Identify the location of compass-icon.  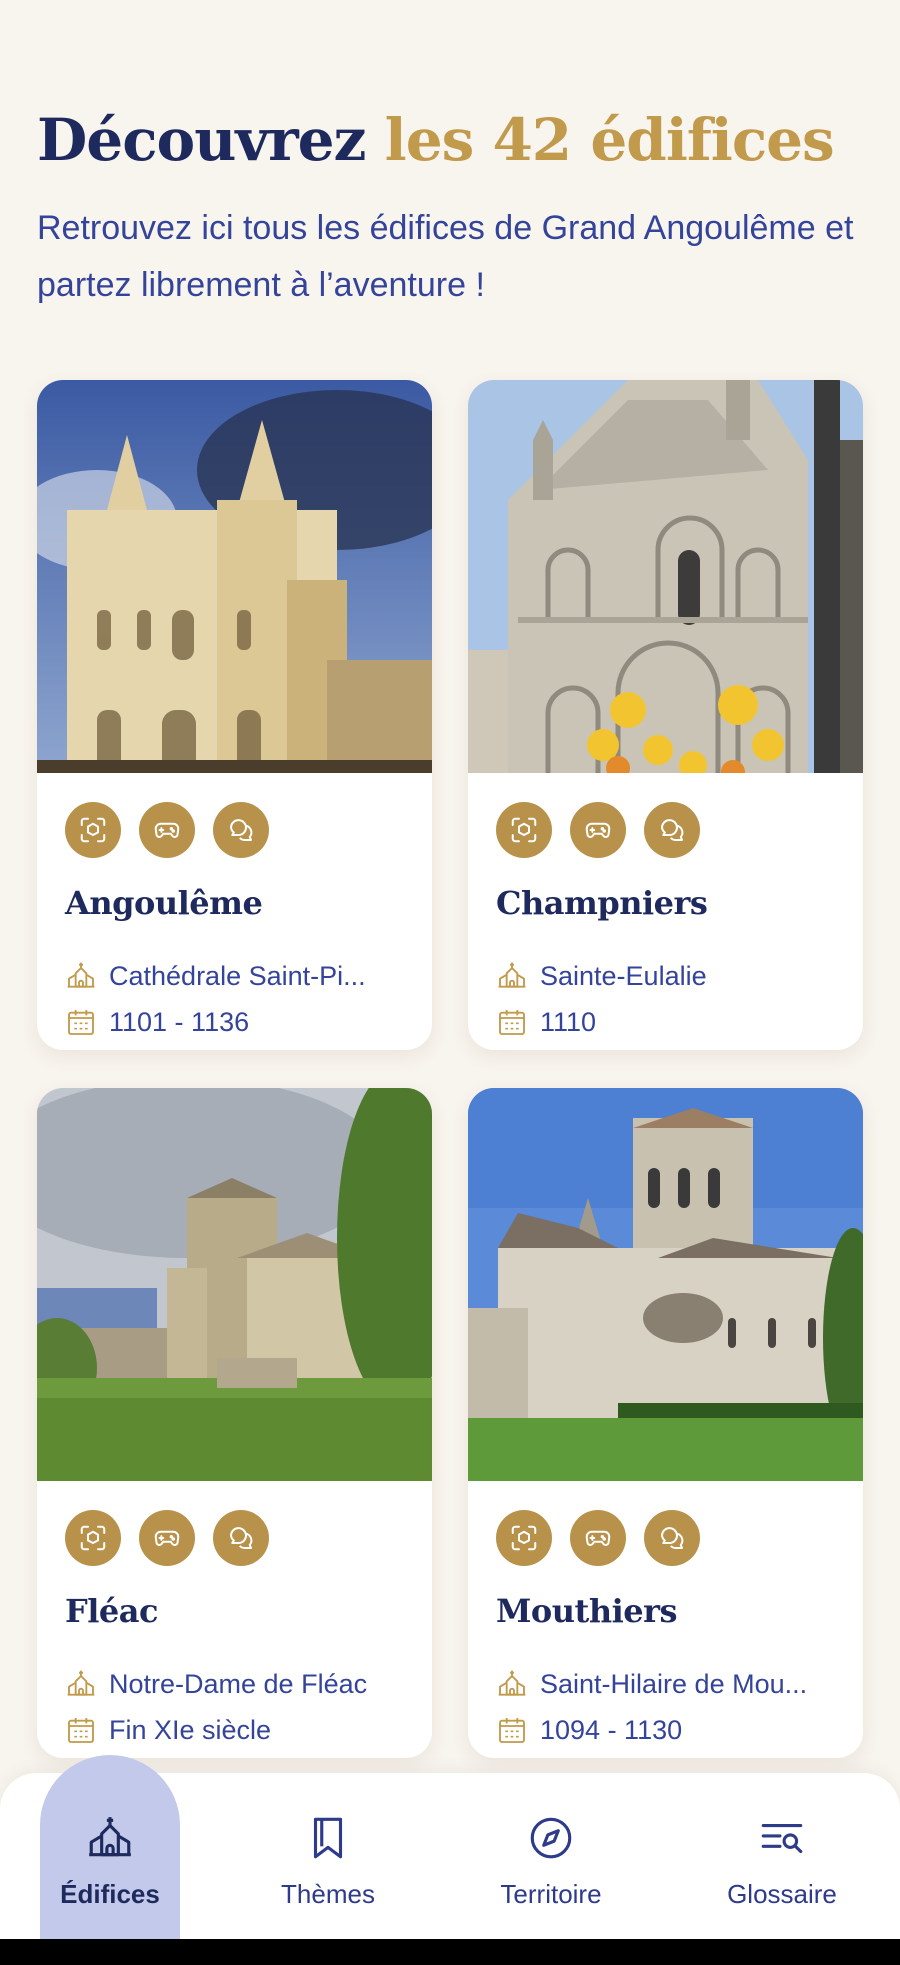
(551, 1838).